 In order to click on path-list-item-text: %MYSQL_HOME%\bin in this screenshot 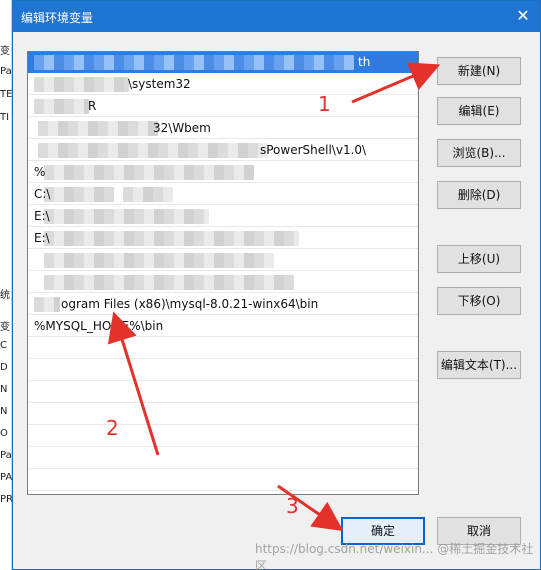, I will do `click(99, 326)`.